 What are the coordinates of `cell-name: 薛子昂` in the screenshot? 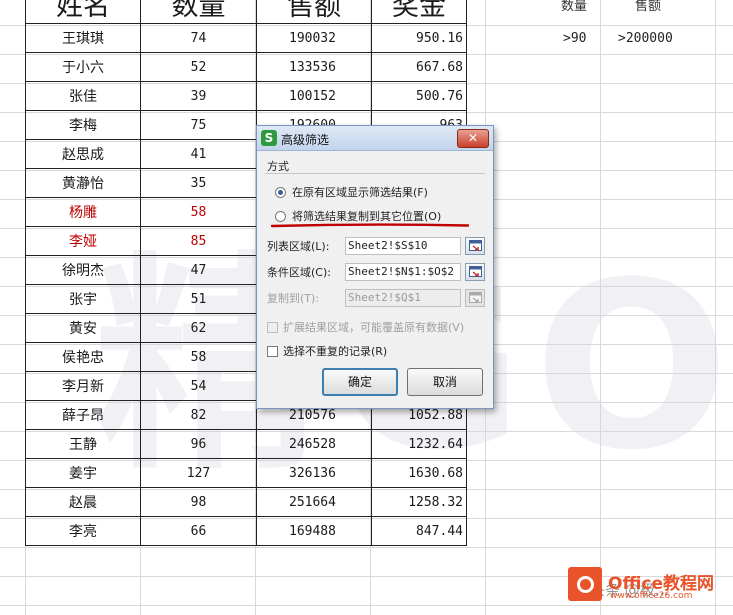 It's located at (83, 415).